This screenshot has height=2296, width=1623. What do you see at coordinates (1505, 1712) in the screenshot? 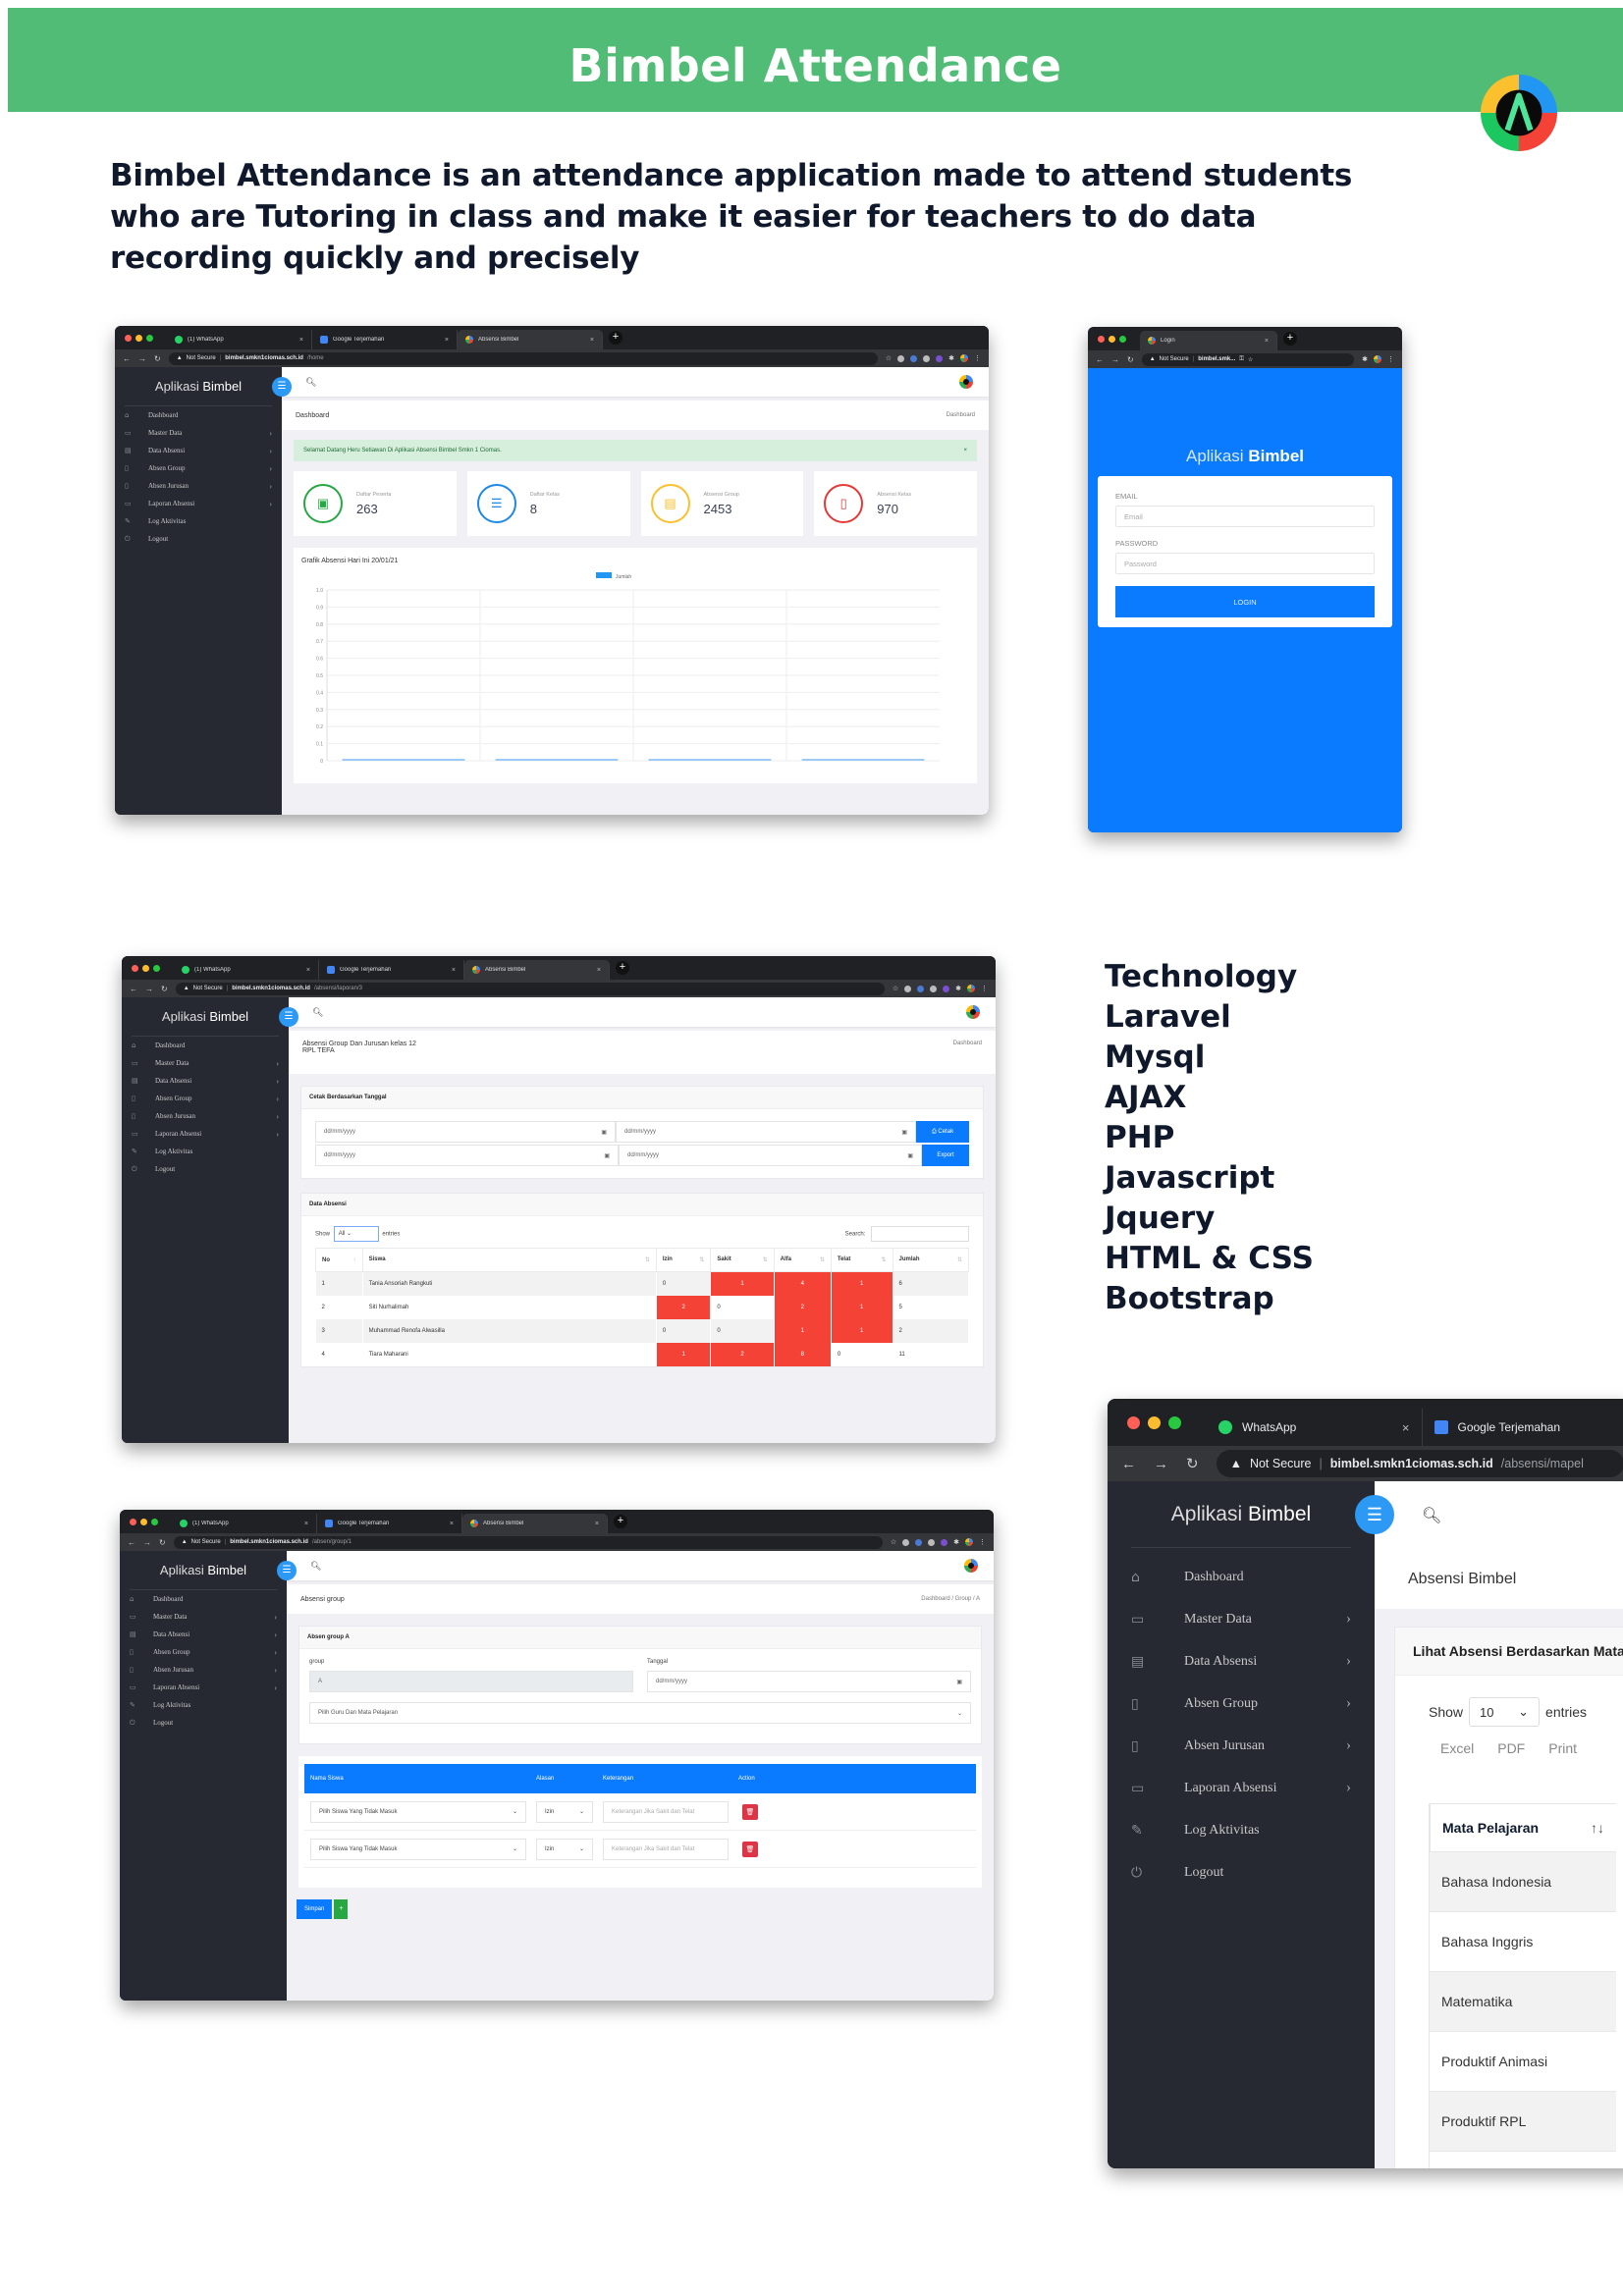
I see `page-length-select: 10 ⌄` at bounding box center [1505, 1712].